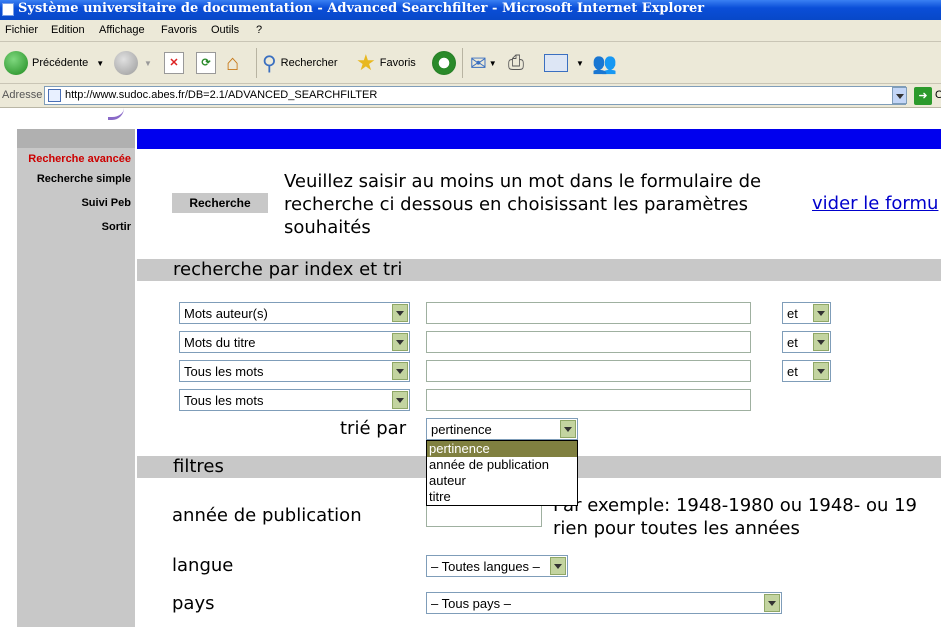 Image resolution: width=941 pixels, height=627 pixels. I want to click on menu-help: ?, so click(259, 30).